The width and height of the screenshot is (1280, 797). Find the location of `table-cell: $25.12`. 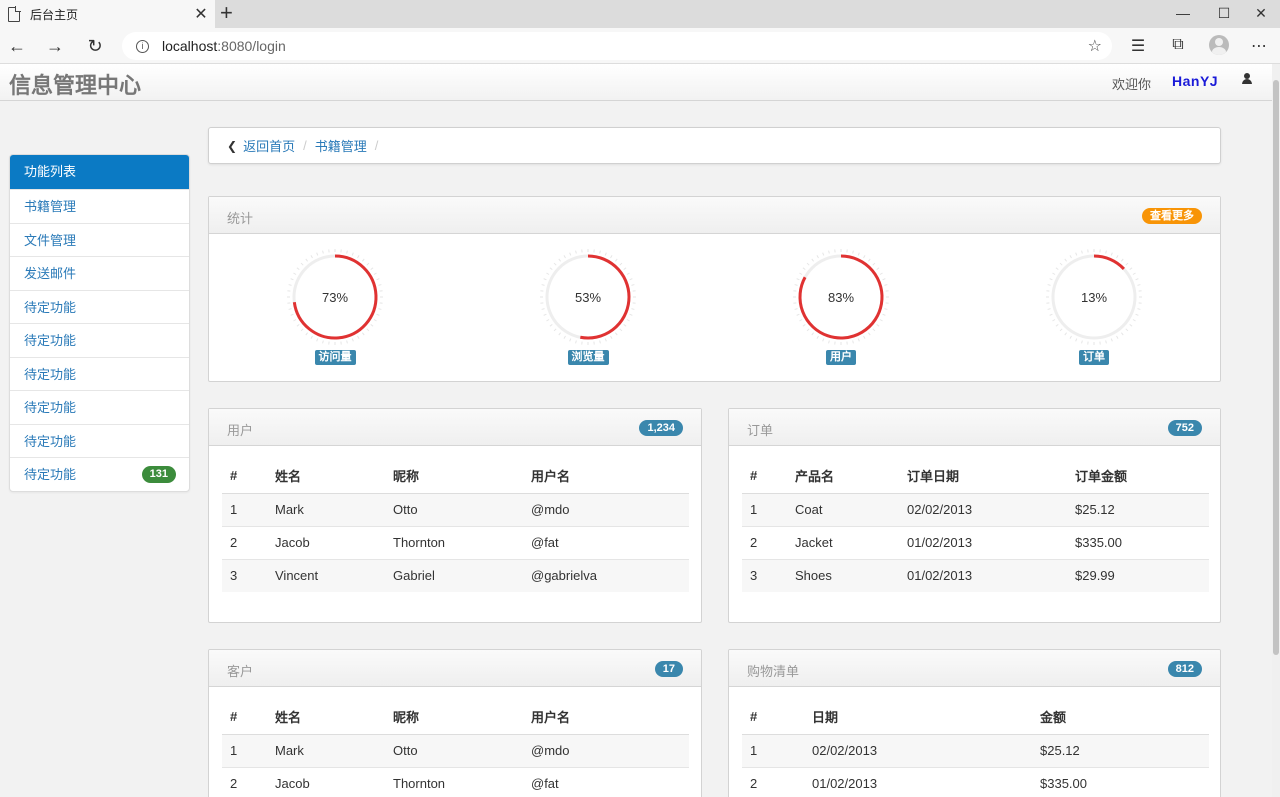

table-cell: $25.12 is located at coordinates (1138, 509).